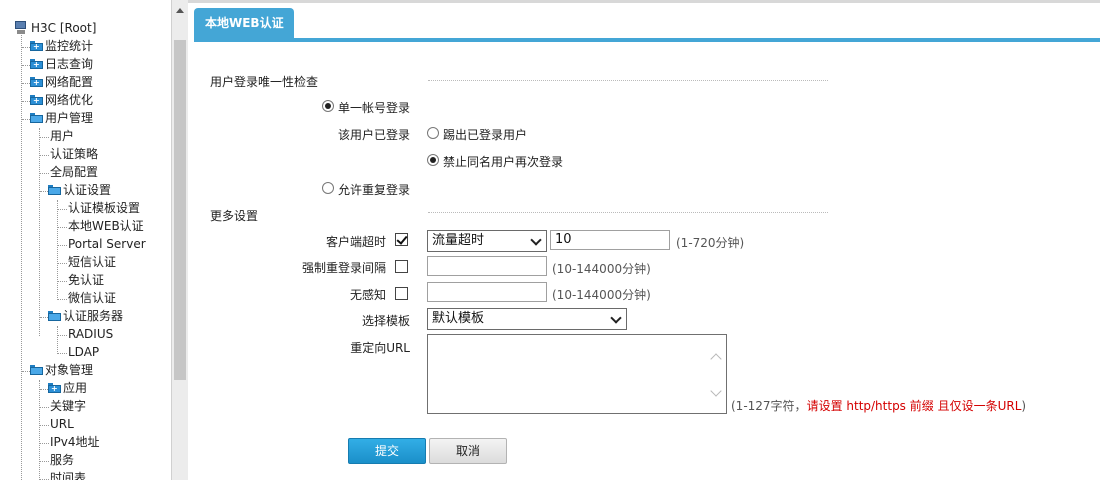 Image resolution: width=1100 pixels, height=480 pixels. I want to click on sidebar-item-no-auth: 免认证, so click(86, 280).